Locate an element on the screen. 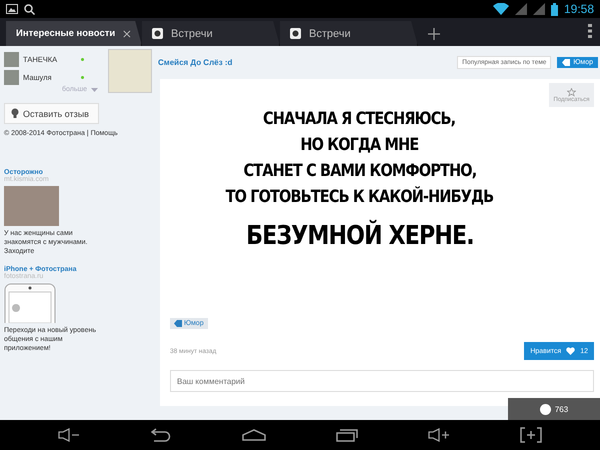 This screenshot has width=600, height=450. overflow-menu-icon is located at coordinates (590, 31).